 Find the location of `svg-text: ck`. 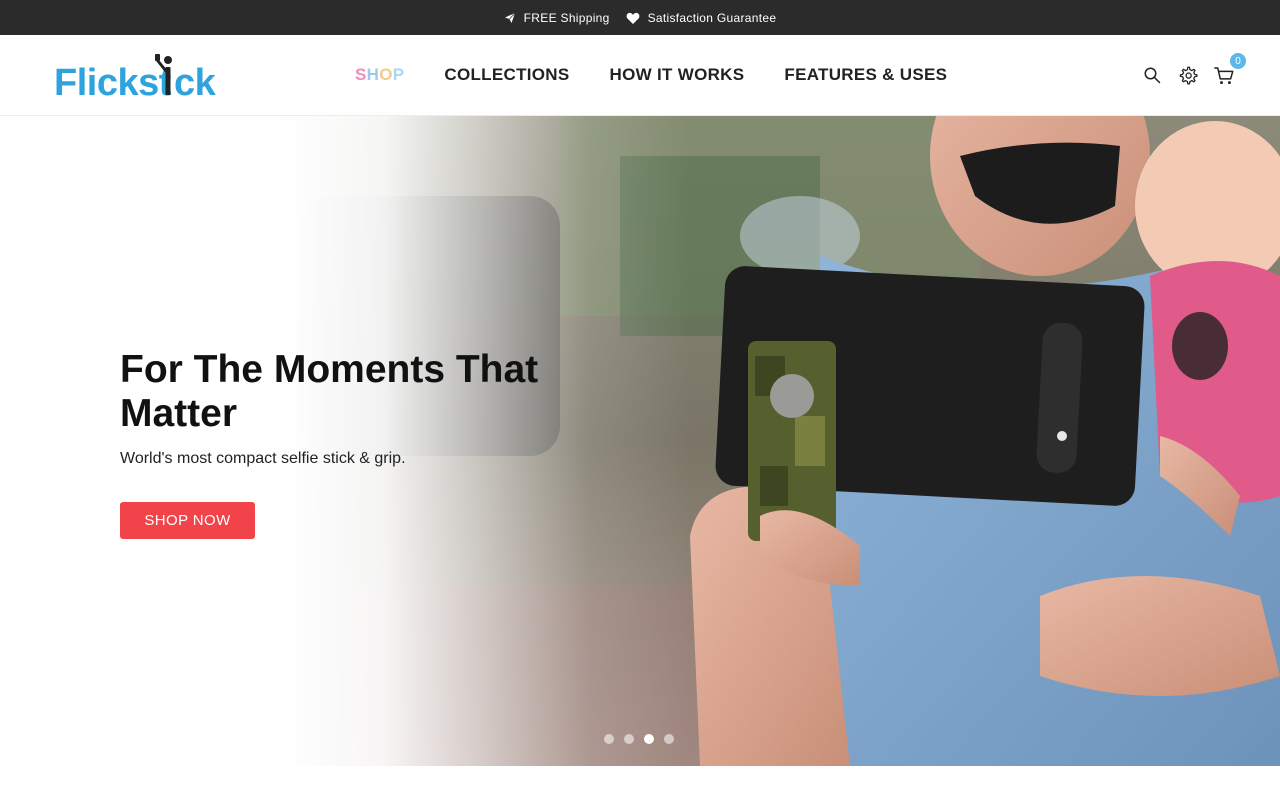

svg-text: ck is located at coordinates (195, 80).